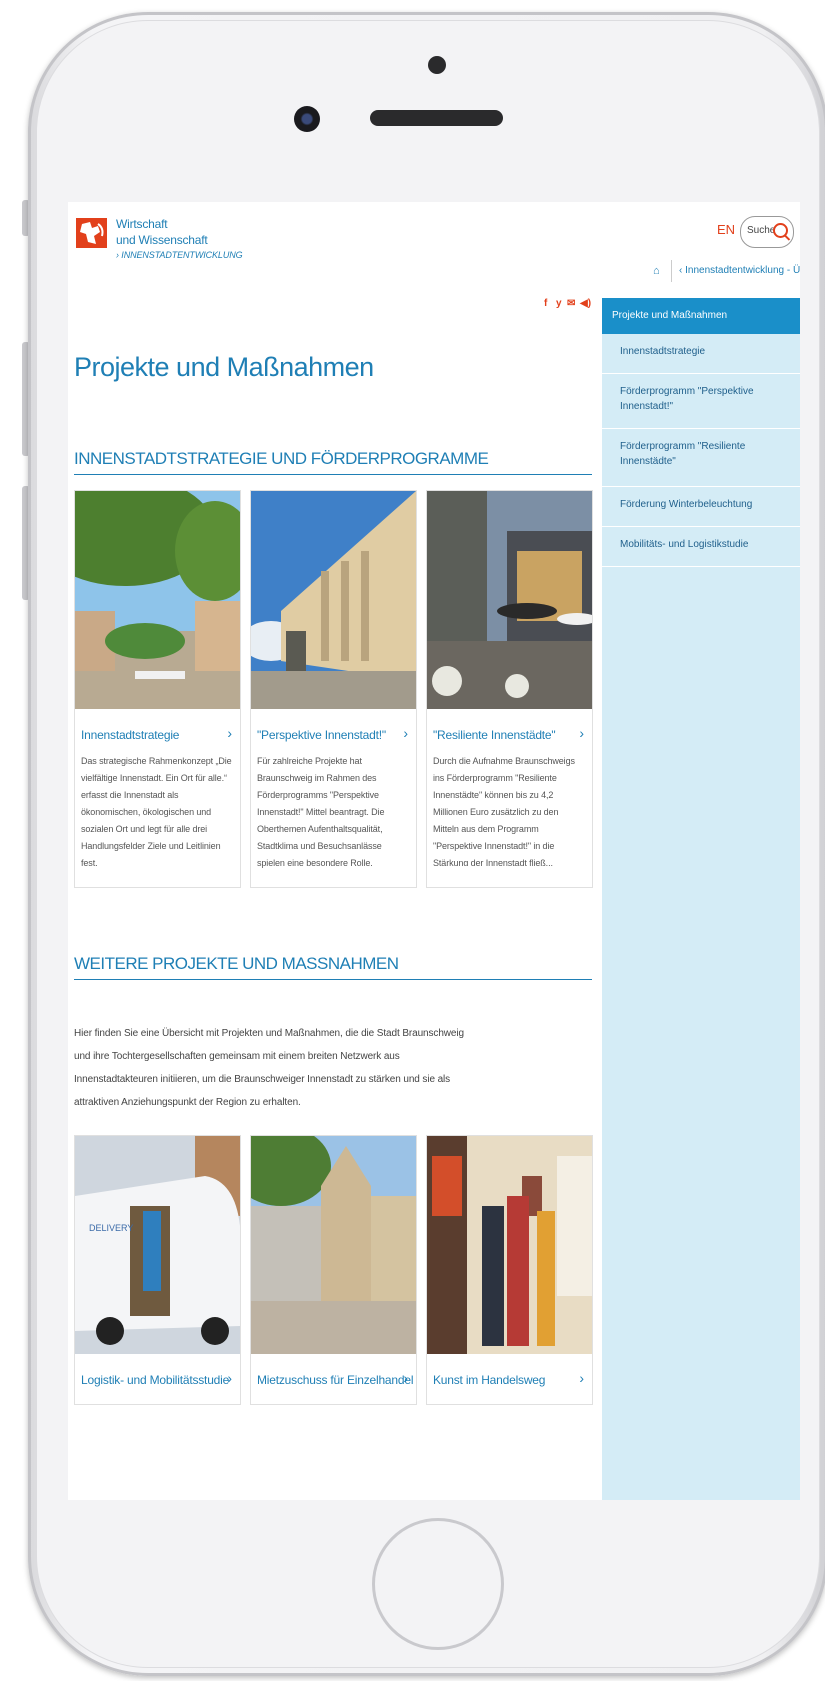 The image size is (825, 1681). I want to click on search-button: Suche, so click(767, 232).